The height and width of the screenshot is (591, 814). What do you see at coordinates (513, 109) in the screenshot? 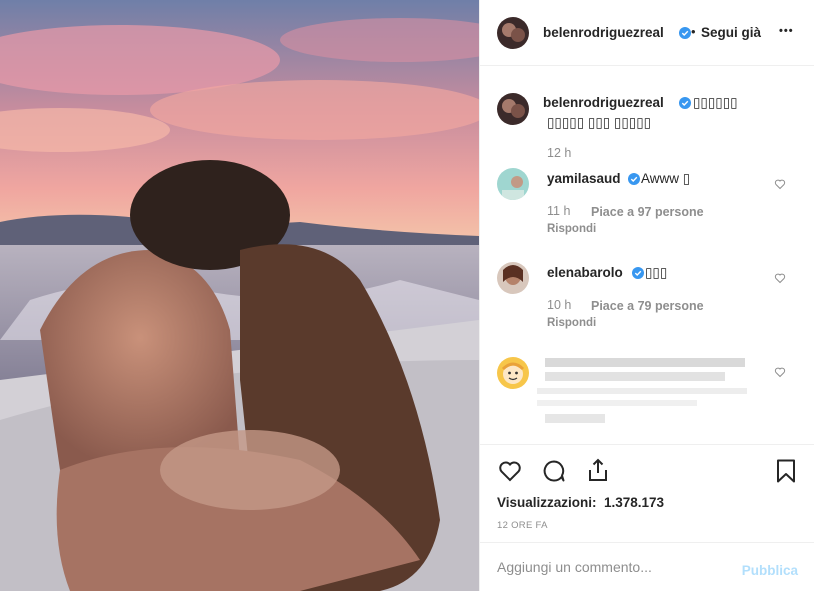
I see `caption-avatar` at bounding box center [513, 109].